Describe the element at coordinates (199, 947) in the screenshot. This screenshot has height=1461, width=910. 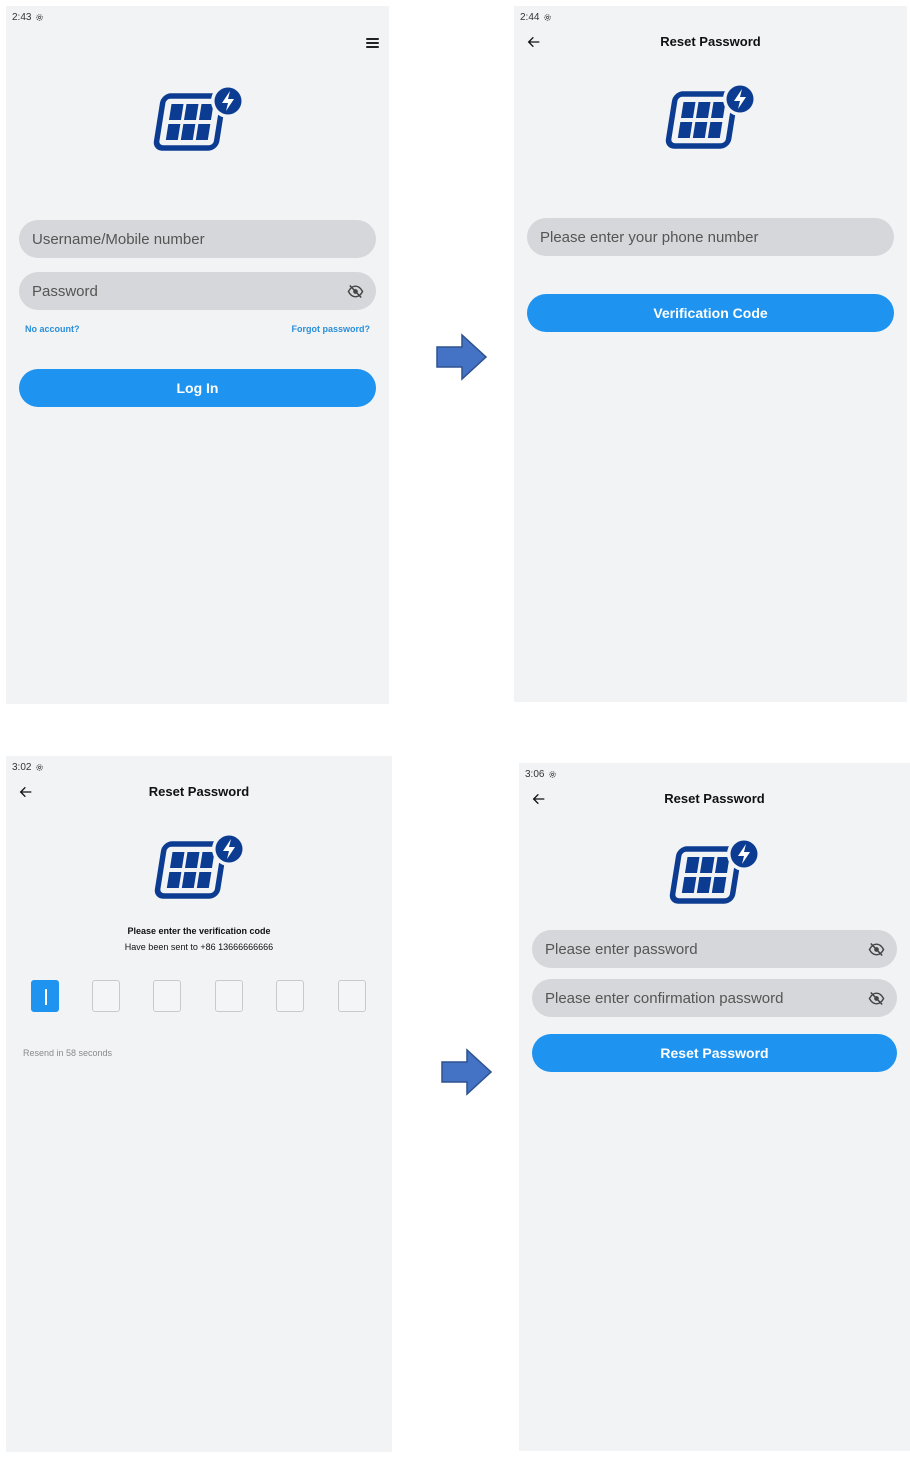
I see `sent-to-text: Have been sent to +86 13666666666` at that location.